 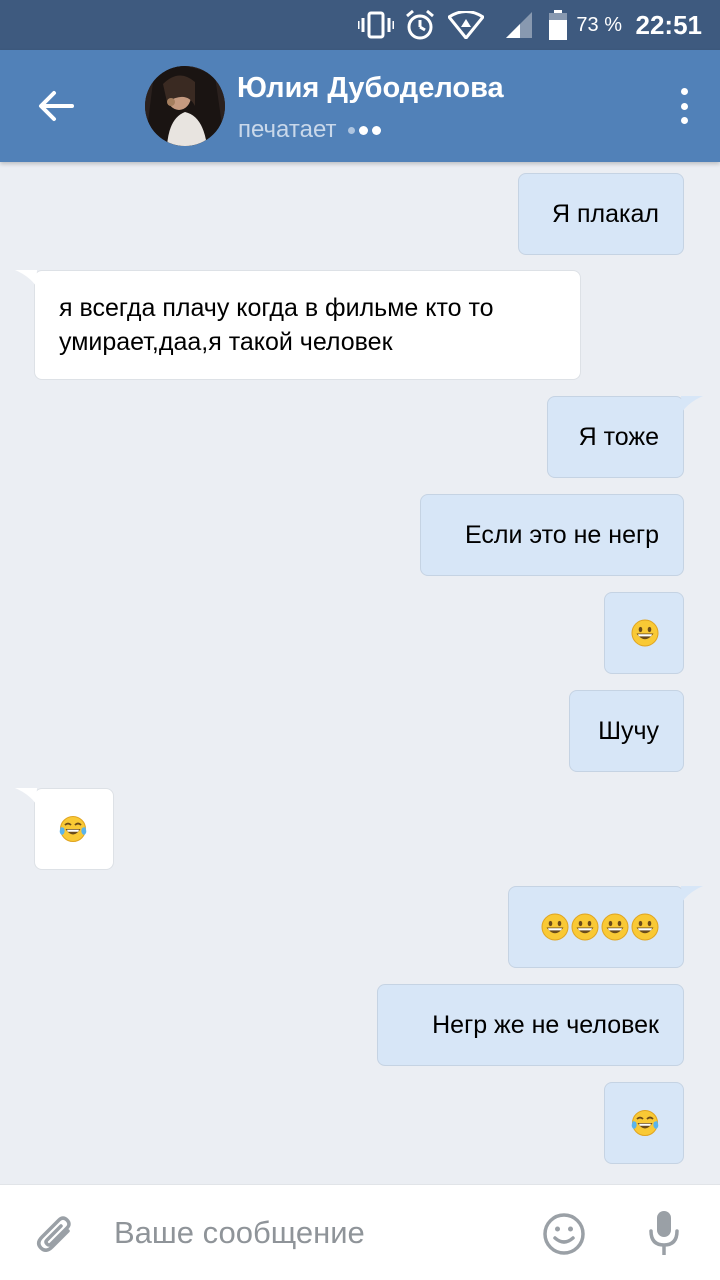 I want to click on typing-dots-icon, so click(x=365, y=130).